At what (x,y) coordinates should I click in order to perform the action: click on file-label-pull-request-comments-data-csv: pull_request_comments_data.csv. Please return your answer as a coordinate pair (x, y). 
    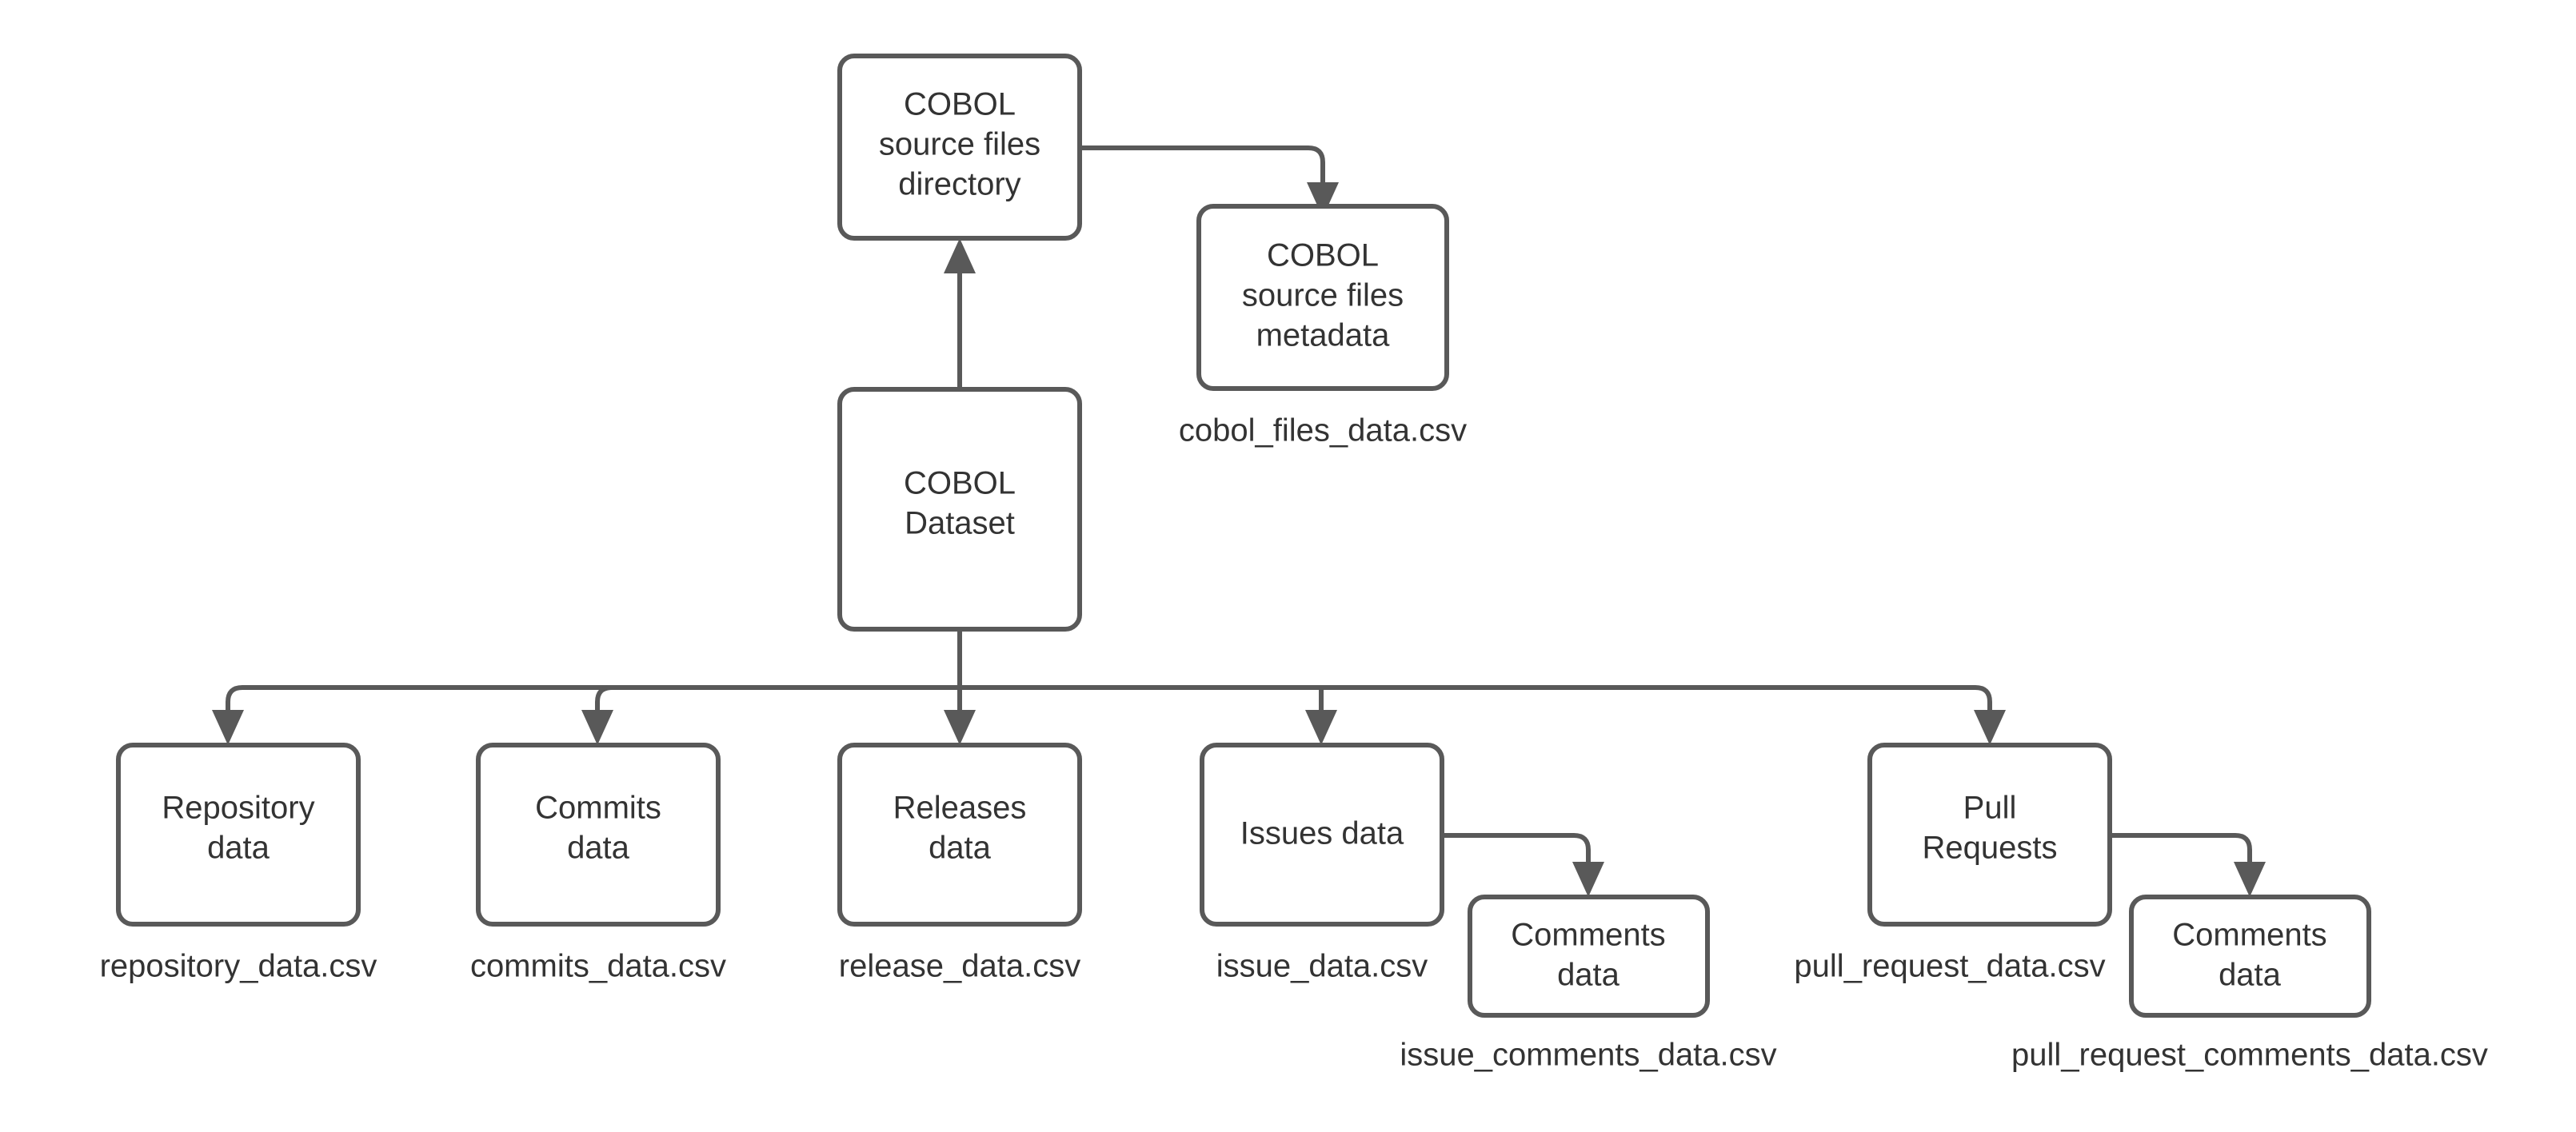
    Looking at the image, I should click on (2249, 1055).